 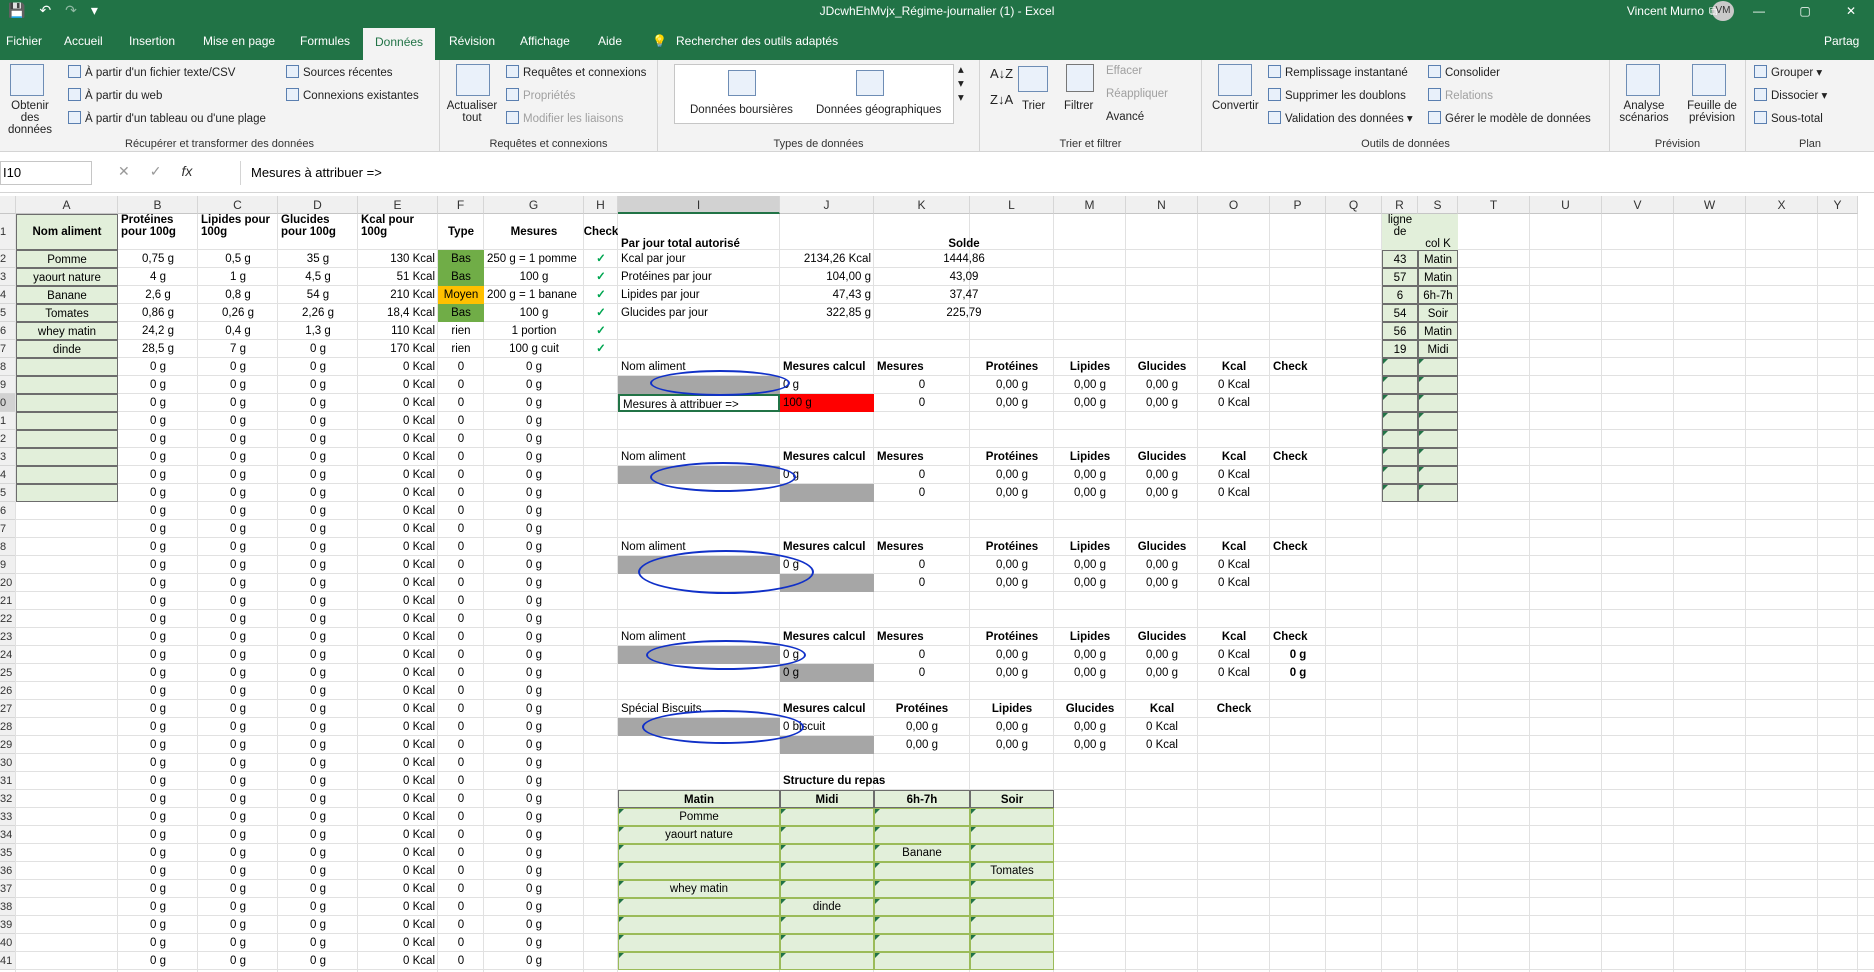 I want to click on column-header-n: N, so click(x=1162, y=205).